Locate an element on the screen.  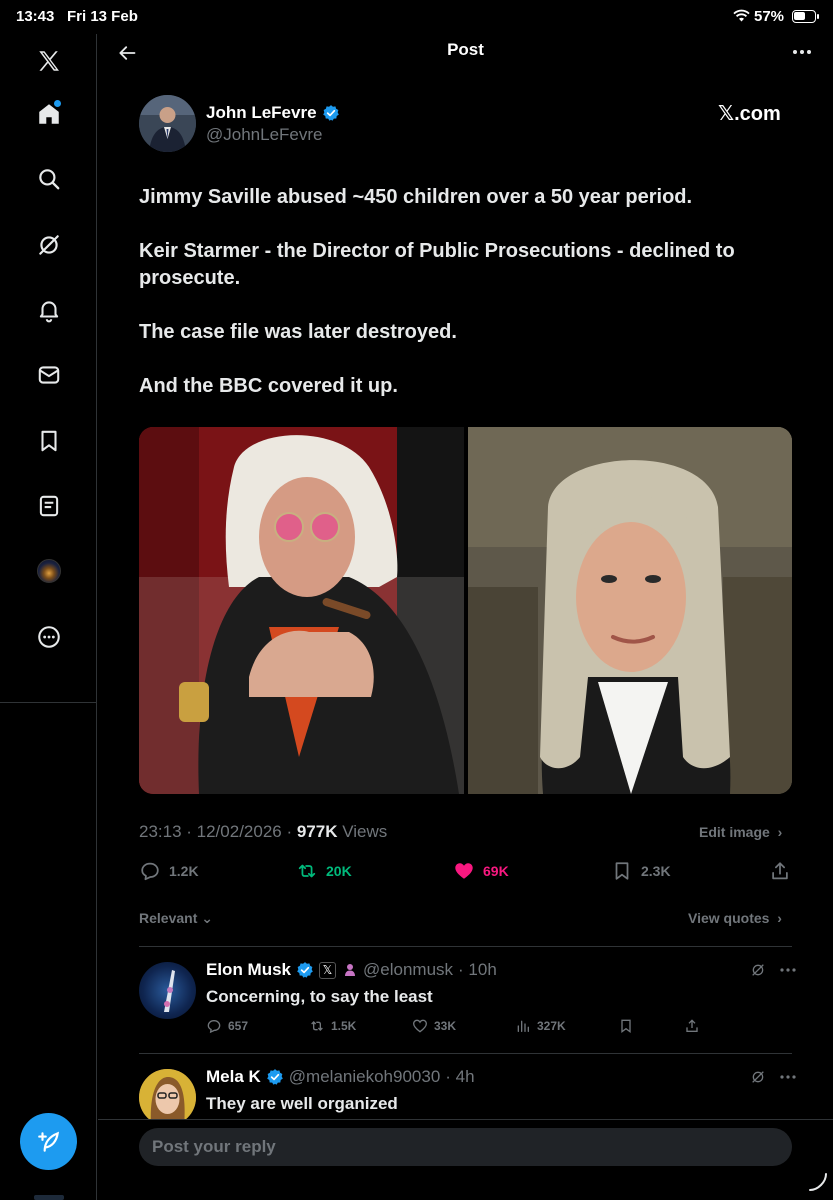
x-logo-icon is located at coordinates (49, 61).